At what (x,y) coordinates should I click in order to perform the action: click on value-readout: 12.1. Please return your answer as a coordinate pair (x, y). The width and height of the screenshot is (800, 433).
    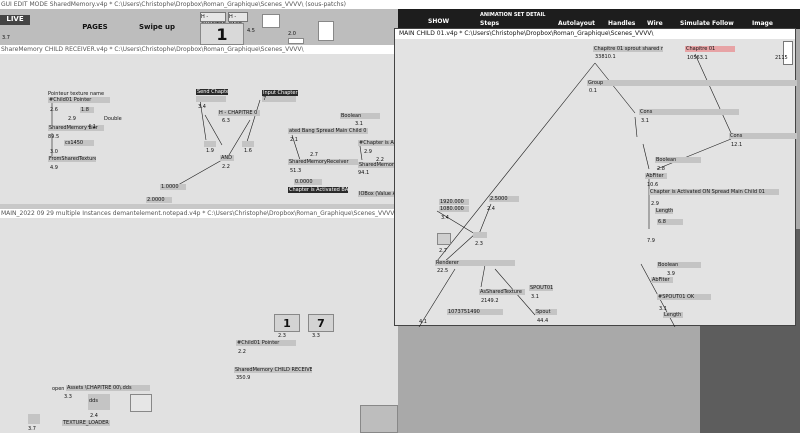
    Looking at the image, I should click on (737, 145).